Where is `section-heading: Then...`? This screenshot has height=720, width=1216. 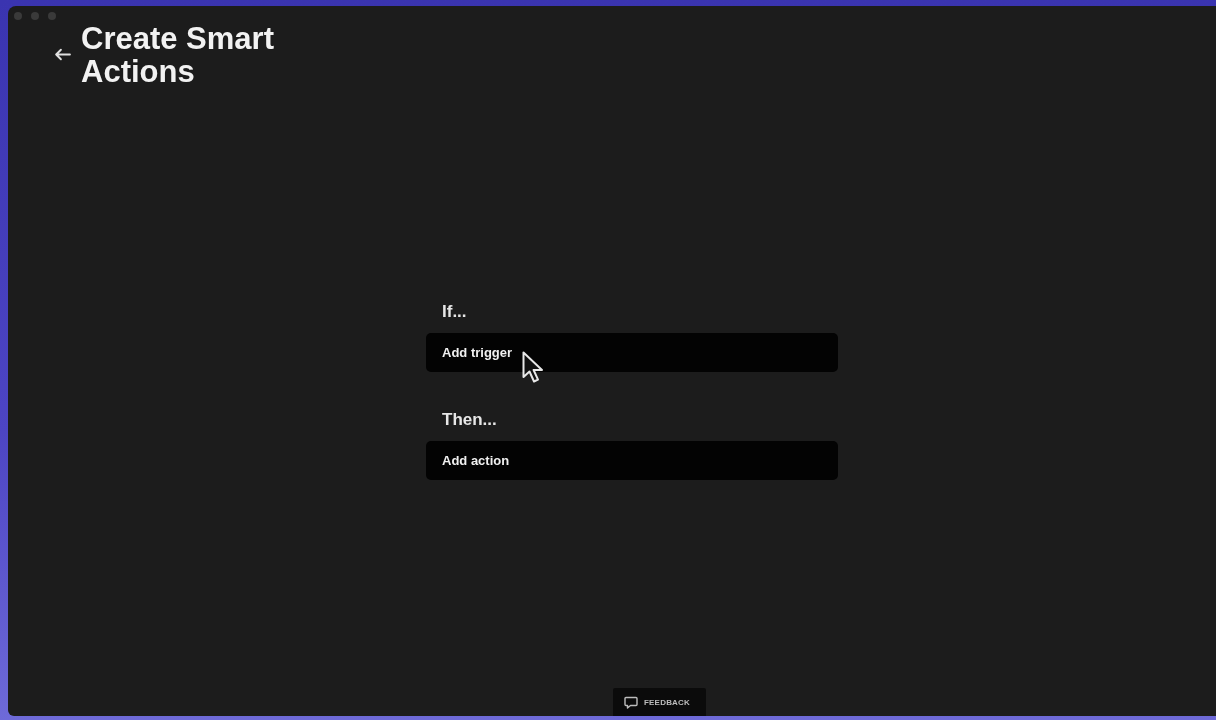
section-heading: Then... is located at coordinates (469, 420).